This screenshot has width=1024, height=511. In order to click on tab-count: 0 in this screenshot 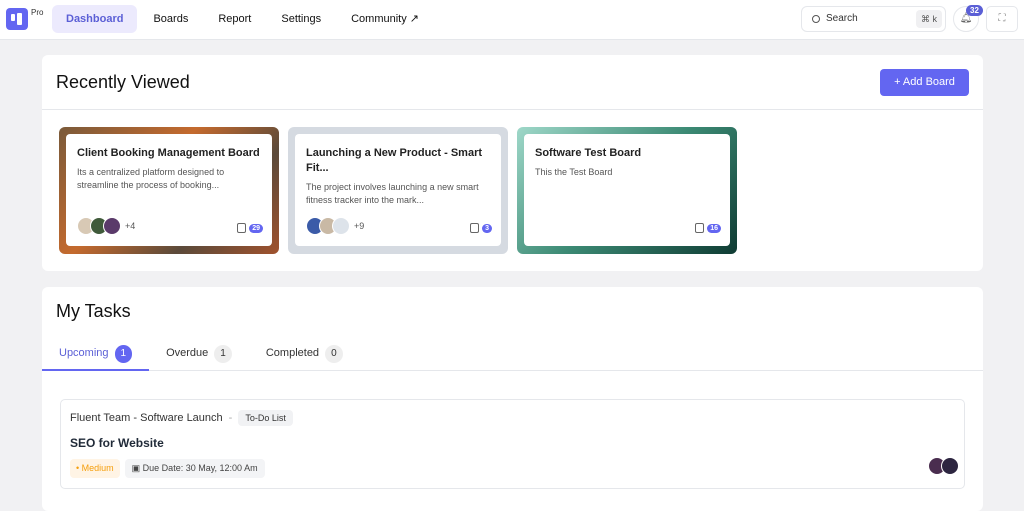, I will do `click(334, 354)`.